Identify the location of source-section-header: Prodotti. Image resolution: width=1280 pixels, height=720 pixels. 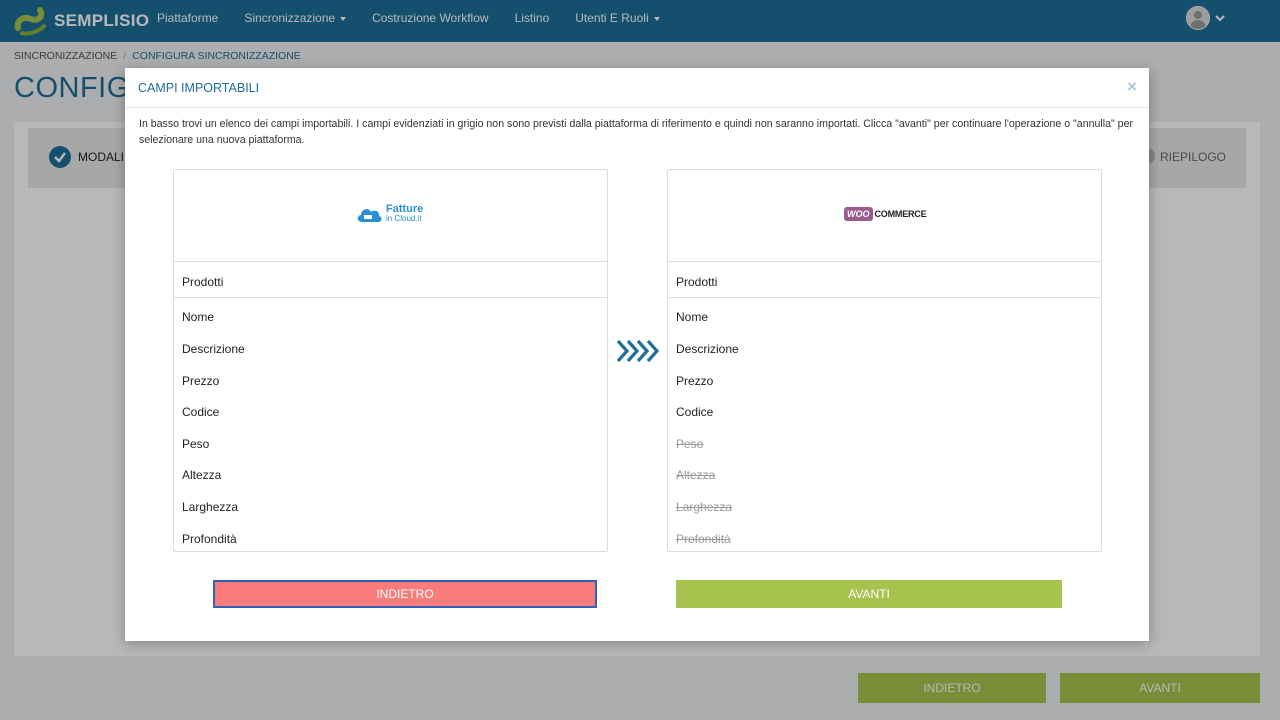
(390, 280).